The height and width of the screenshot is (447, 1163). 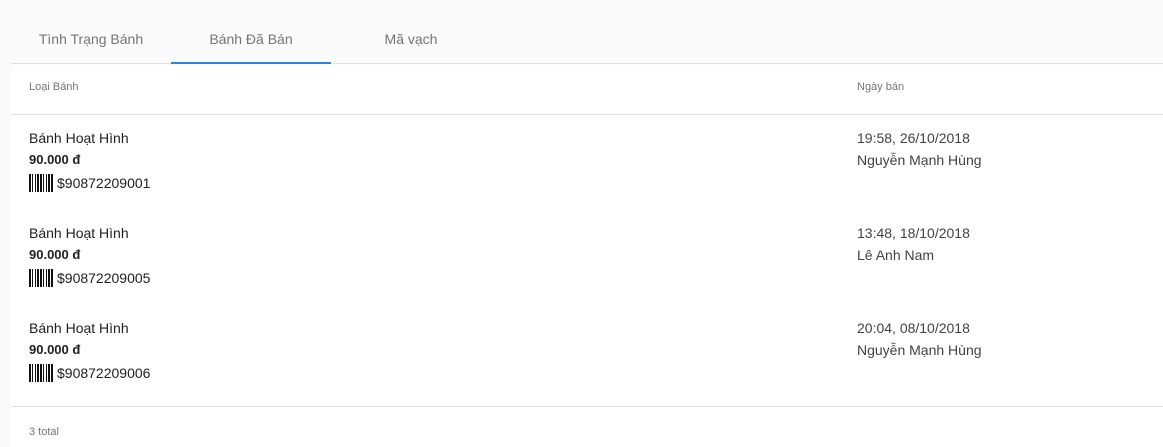 What do you see at coordinates (104, 183) in the screenshot?
I see `barcode-value: $90872209001` at bounding box center [104, 183].